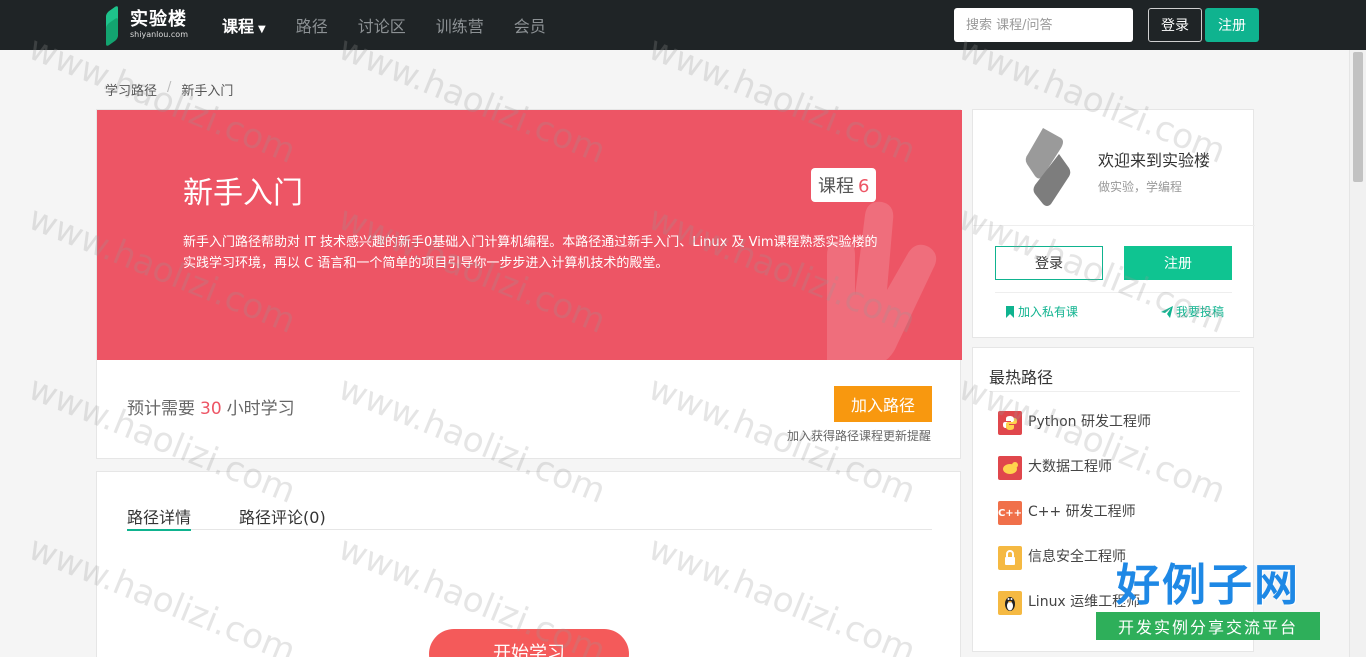 This screenshot has width=1366, height=657. I want to click on nav-item-bootcamp: 训练营, so click(460, 25).